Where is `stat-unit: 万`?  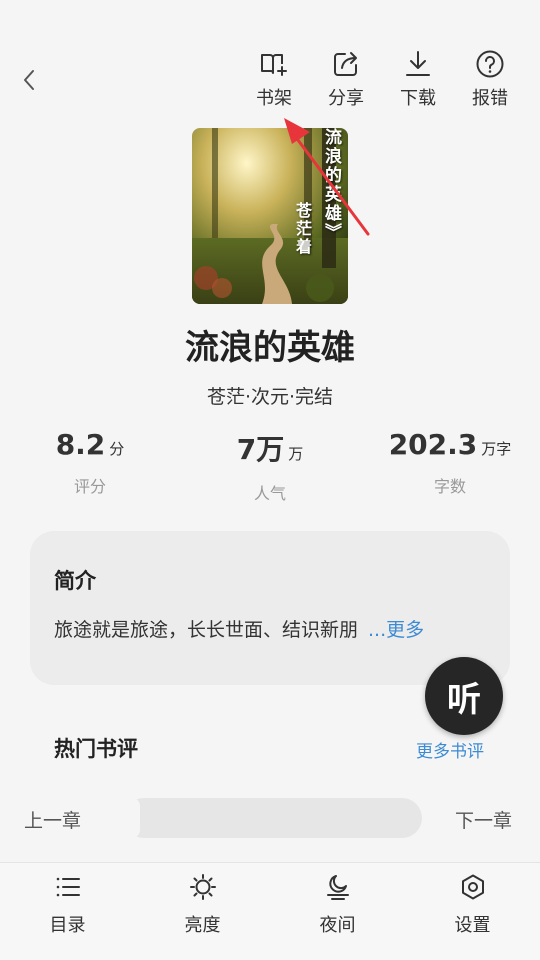 stat-unit: 万 is located at coordinates (296, 454).